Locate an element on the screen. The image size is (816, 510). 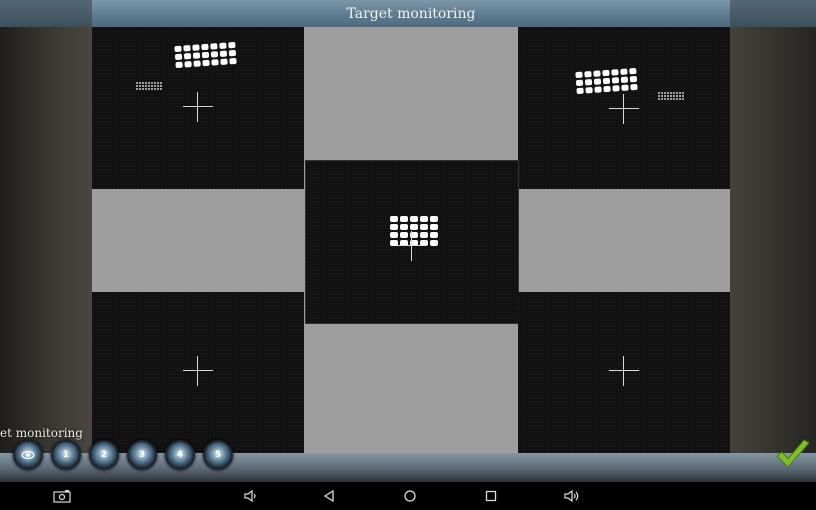
title-wing-right is located at coordinates (773, 13).